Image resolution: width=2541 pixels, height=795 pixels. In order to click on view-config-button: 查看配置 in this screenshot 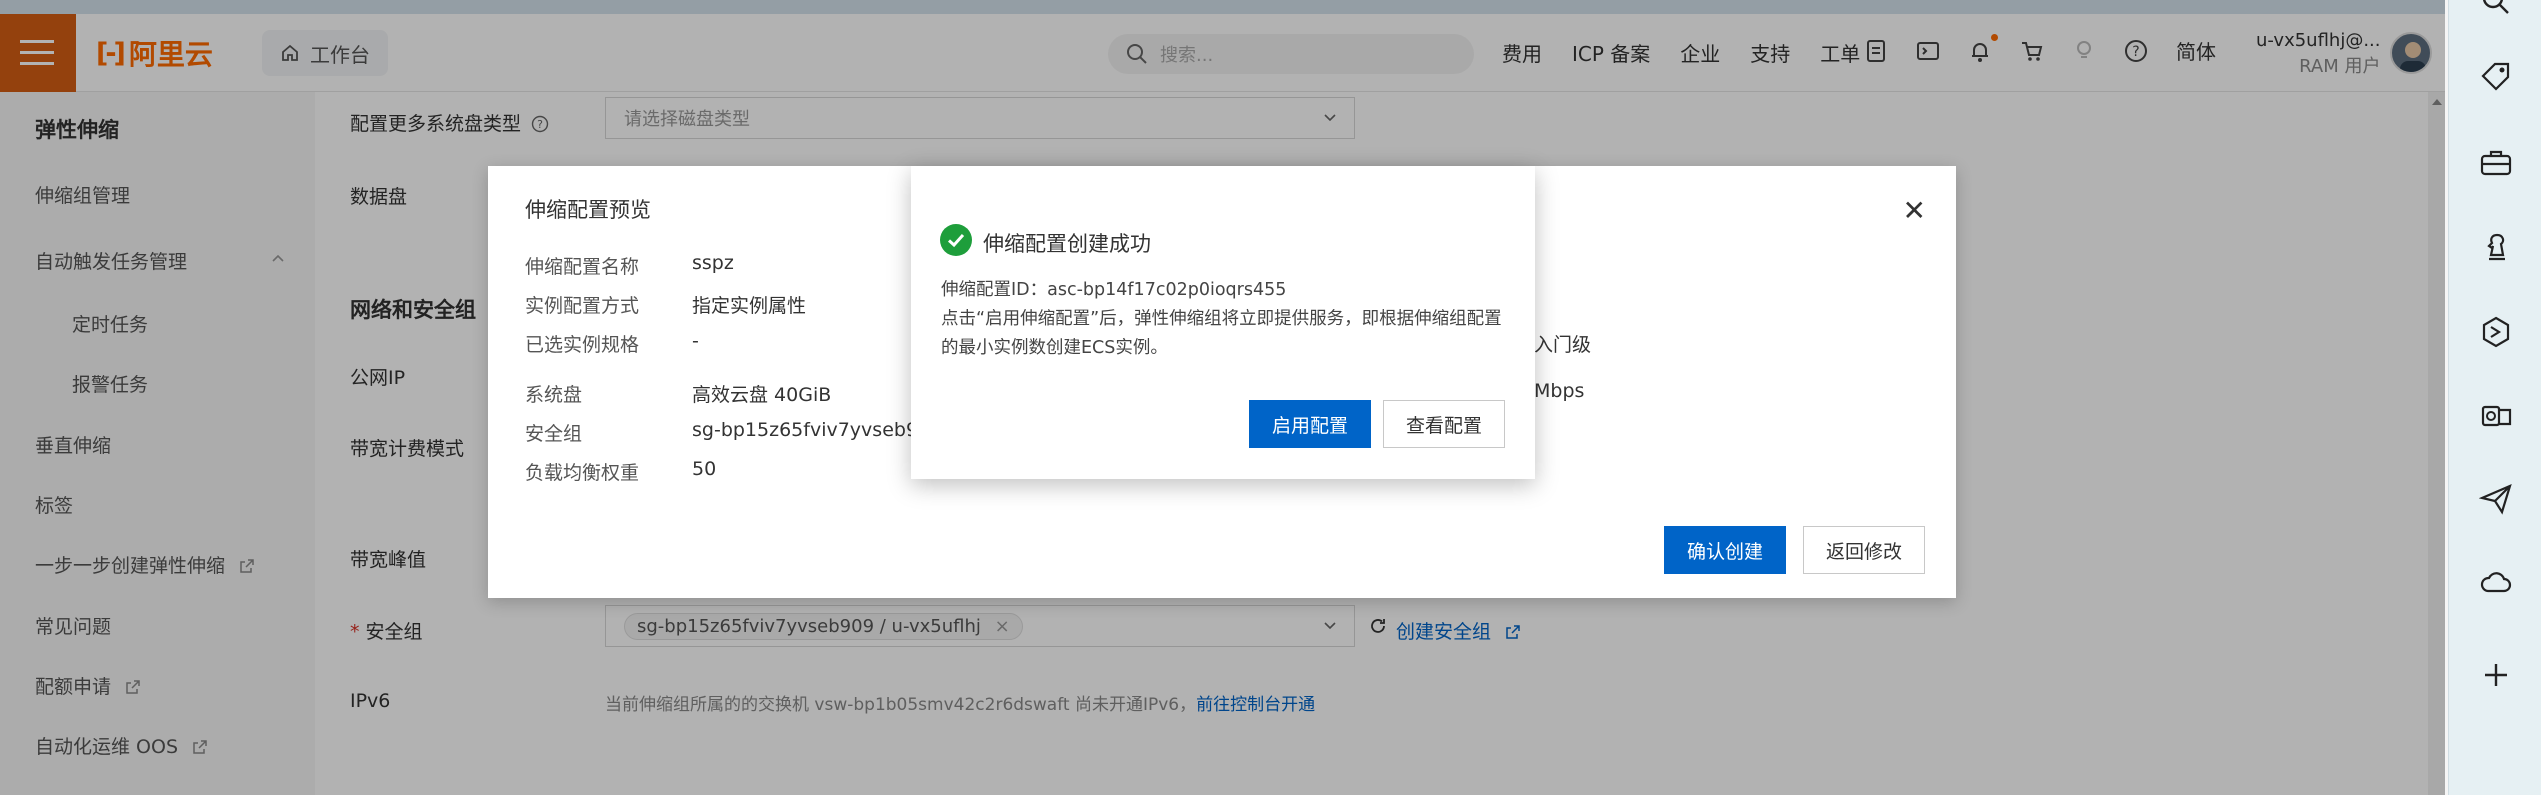, I will do `click(1444, 424)`.